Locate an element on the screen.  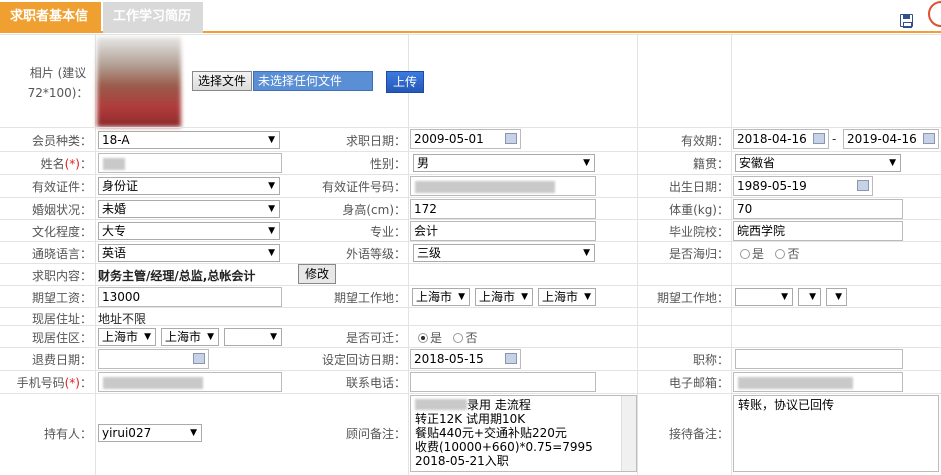
valid-from-value: 2018-04-16 is located at coordinates (772, 139).